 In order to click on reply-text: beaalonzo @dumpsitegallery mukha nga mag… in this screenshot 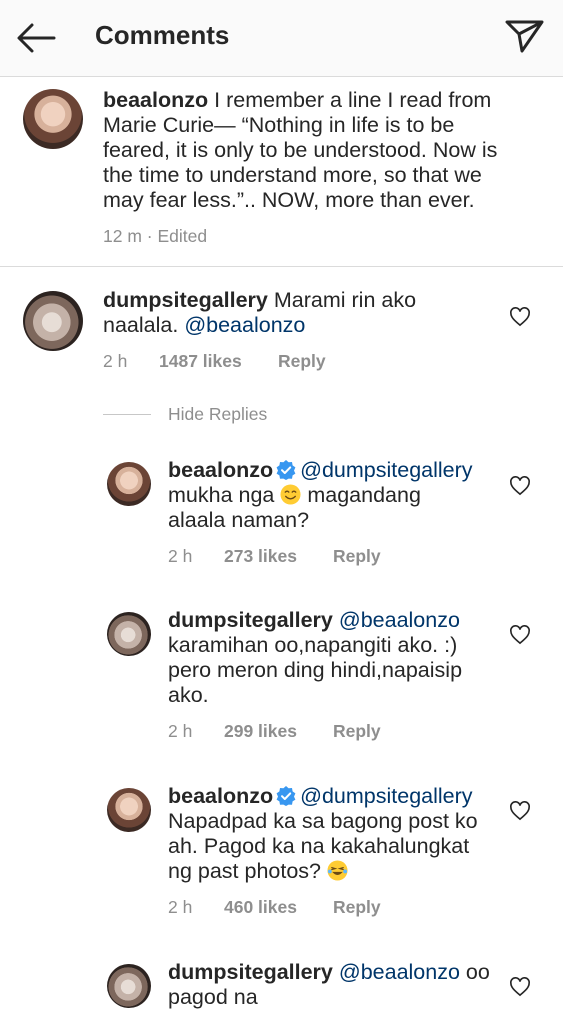, I will do `click(320, 495)`.